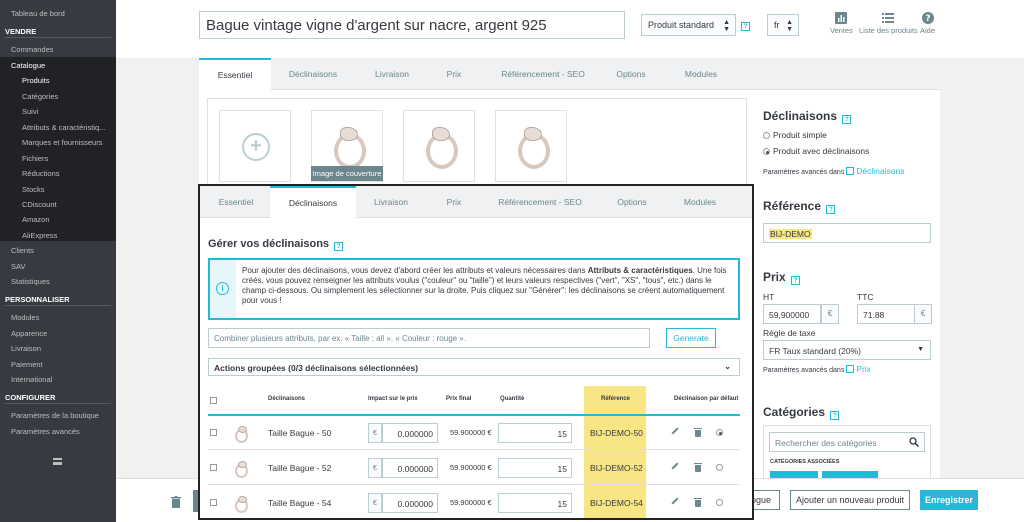 The image size is (1024, 522). I want to click on simple-product-radio: Produit simple, so click(795, 135).